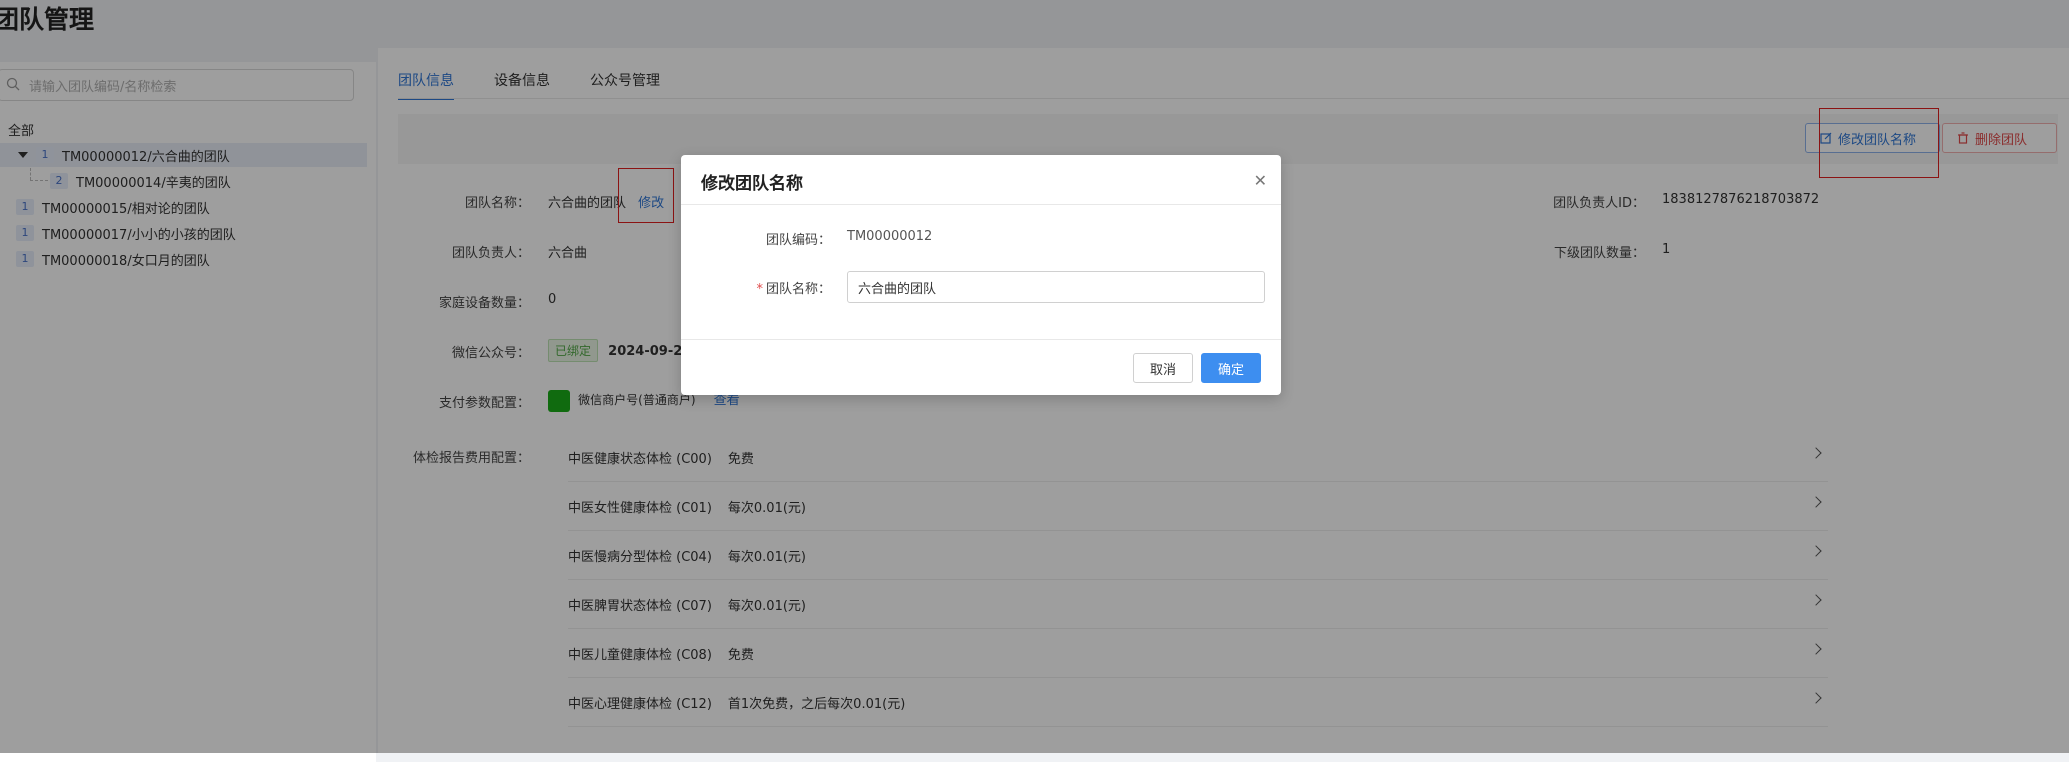  What do you see at coordinates (798, 240) in the screenshot?
I see `team-code-label: 团队编码：` at bounding box center [798, 240].